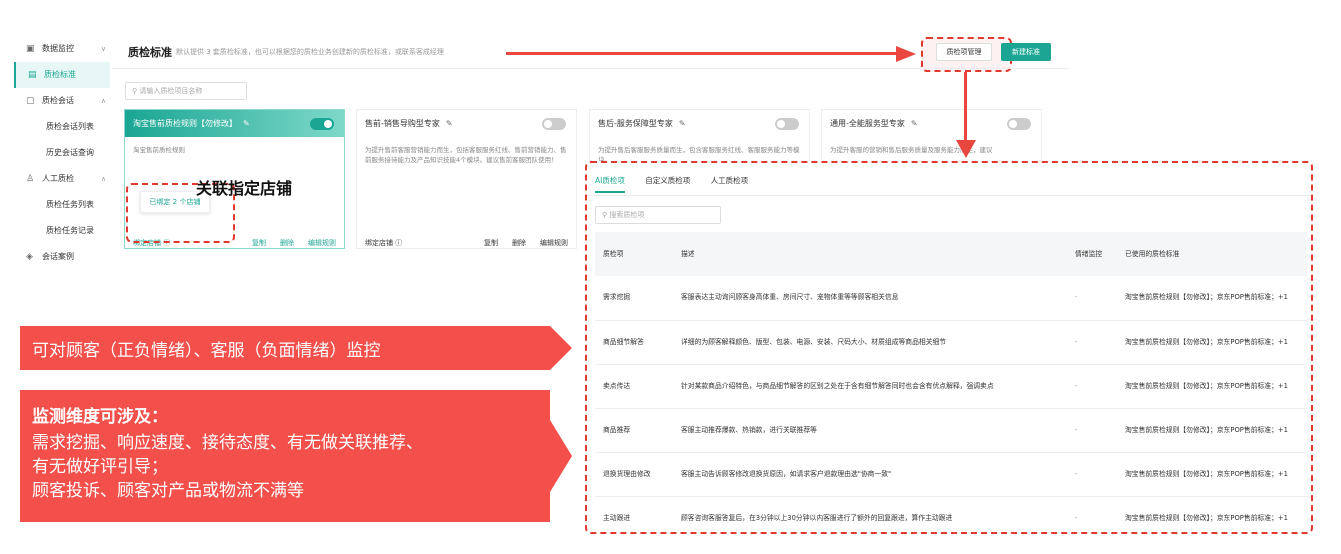 The image size is (1341, 554). What do you see at coordinates (100, 417) in the screenshot?
I see `annotation-banner-heading: 监测维度可涉及：` at bounding box center [100, 417].